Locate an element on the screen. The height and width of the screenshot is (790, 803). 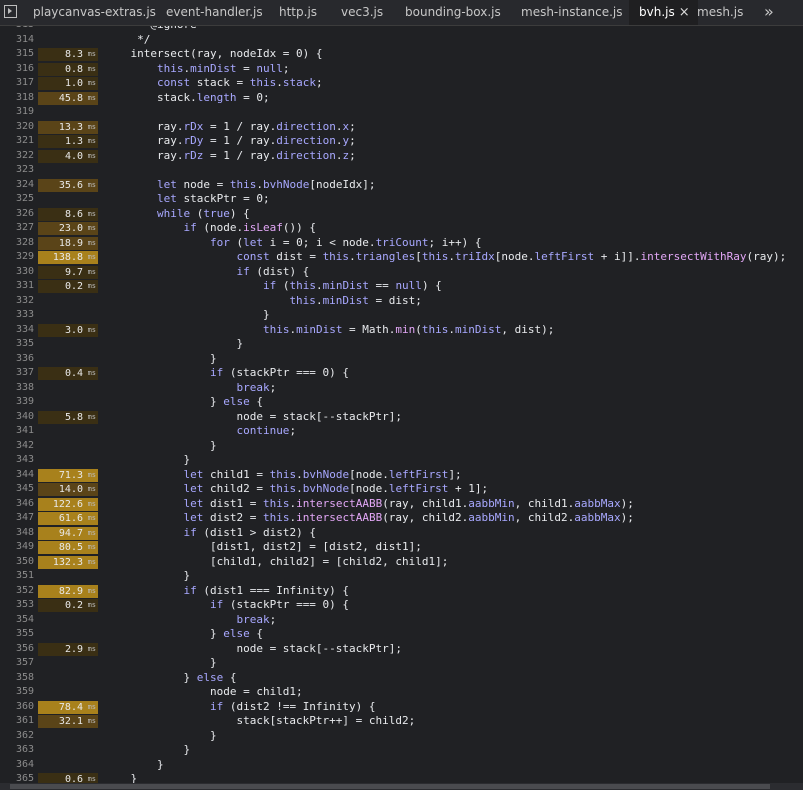
code-text: [dist1, dist2] = [dist2, dist1]; is located at coordinates (263, 547).